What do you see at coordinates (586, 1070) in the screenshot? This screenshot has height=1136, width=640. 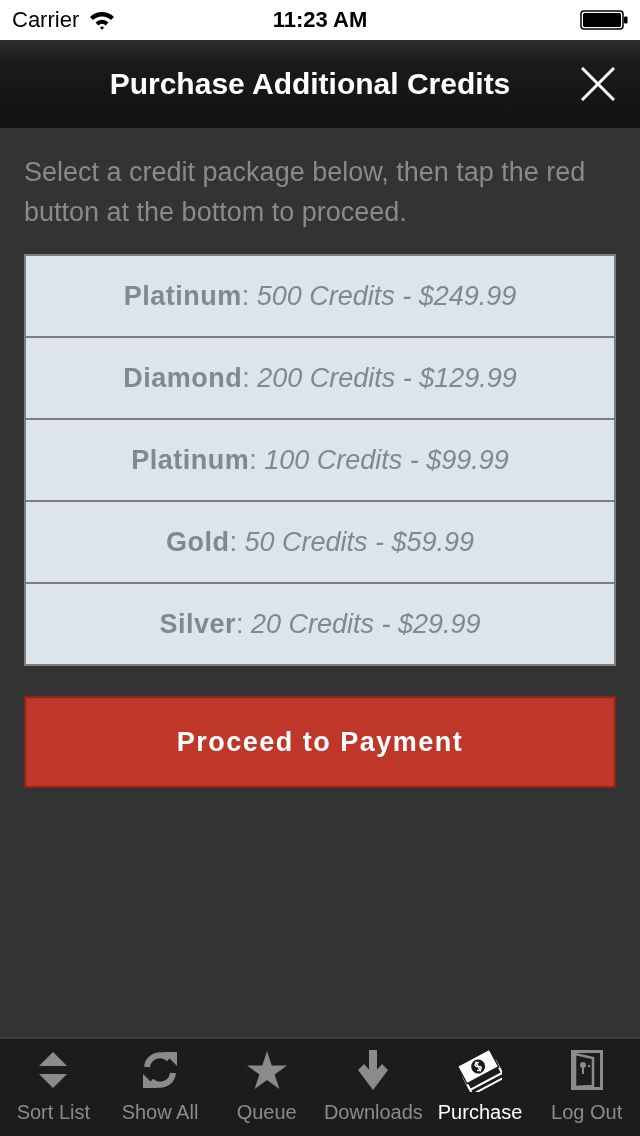 I see `door-icon` at bounding box center [586, 1070].